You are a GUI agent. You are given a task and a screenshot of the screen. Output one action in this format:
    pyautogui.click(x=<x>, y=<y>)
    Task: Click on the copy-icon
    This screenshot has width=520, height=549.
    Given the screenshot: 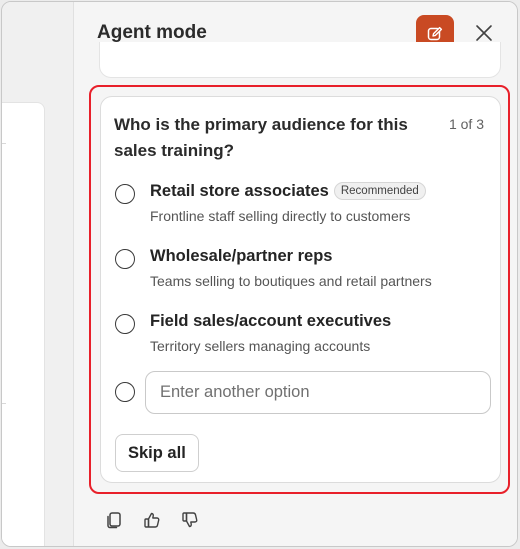 What is the action you would take?
    pyautogui.click(x=114, y=520)
    